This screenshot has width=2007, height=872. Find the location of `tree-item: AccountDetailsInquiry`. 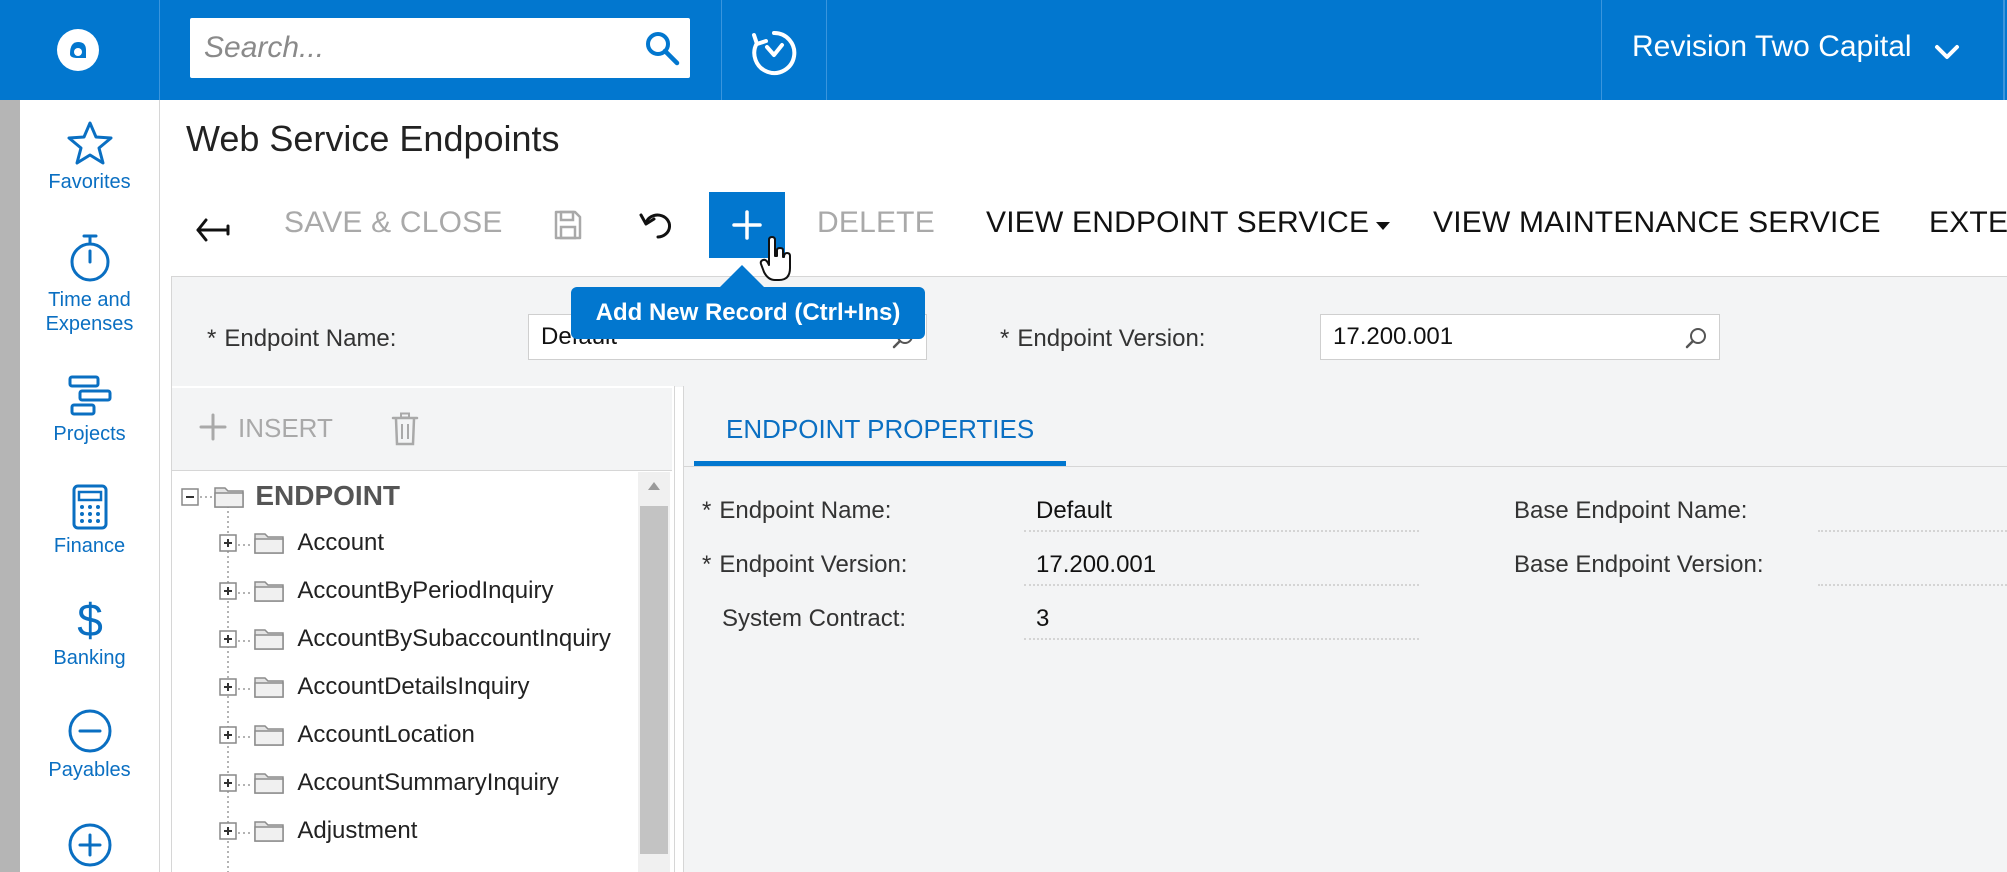

tree-item: AccountDetailsInquiry is located at coordinates (373, 687).